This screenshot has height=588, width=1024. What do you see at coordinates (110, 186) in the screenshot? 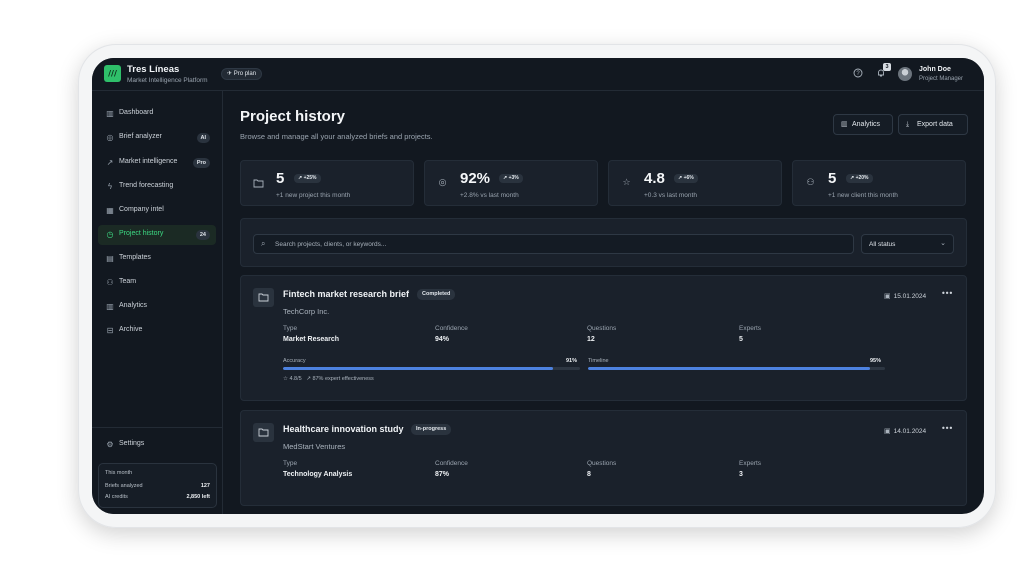
I see `lightning-icon: ϟ` at bounding box center [110, 186].